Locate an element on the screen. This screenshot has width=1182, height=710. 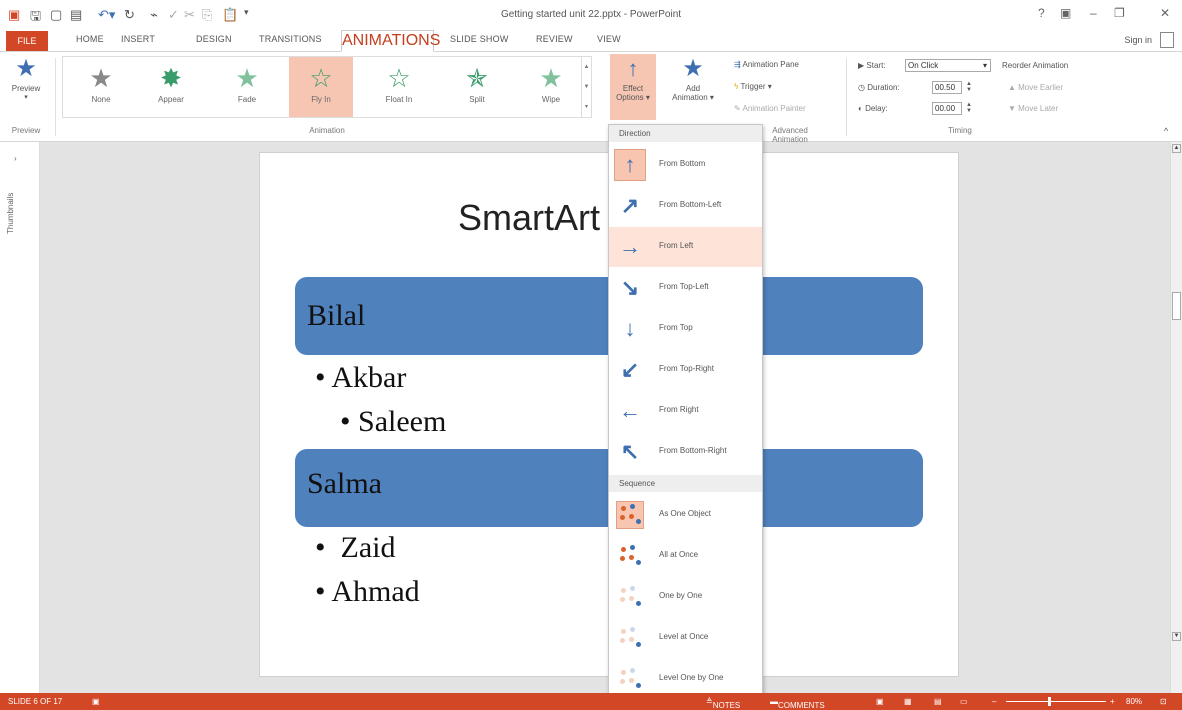
notes-button: ≜ NOTES is located at coordinates (723, 703).